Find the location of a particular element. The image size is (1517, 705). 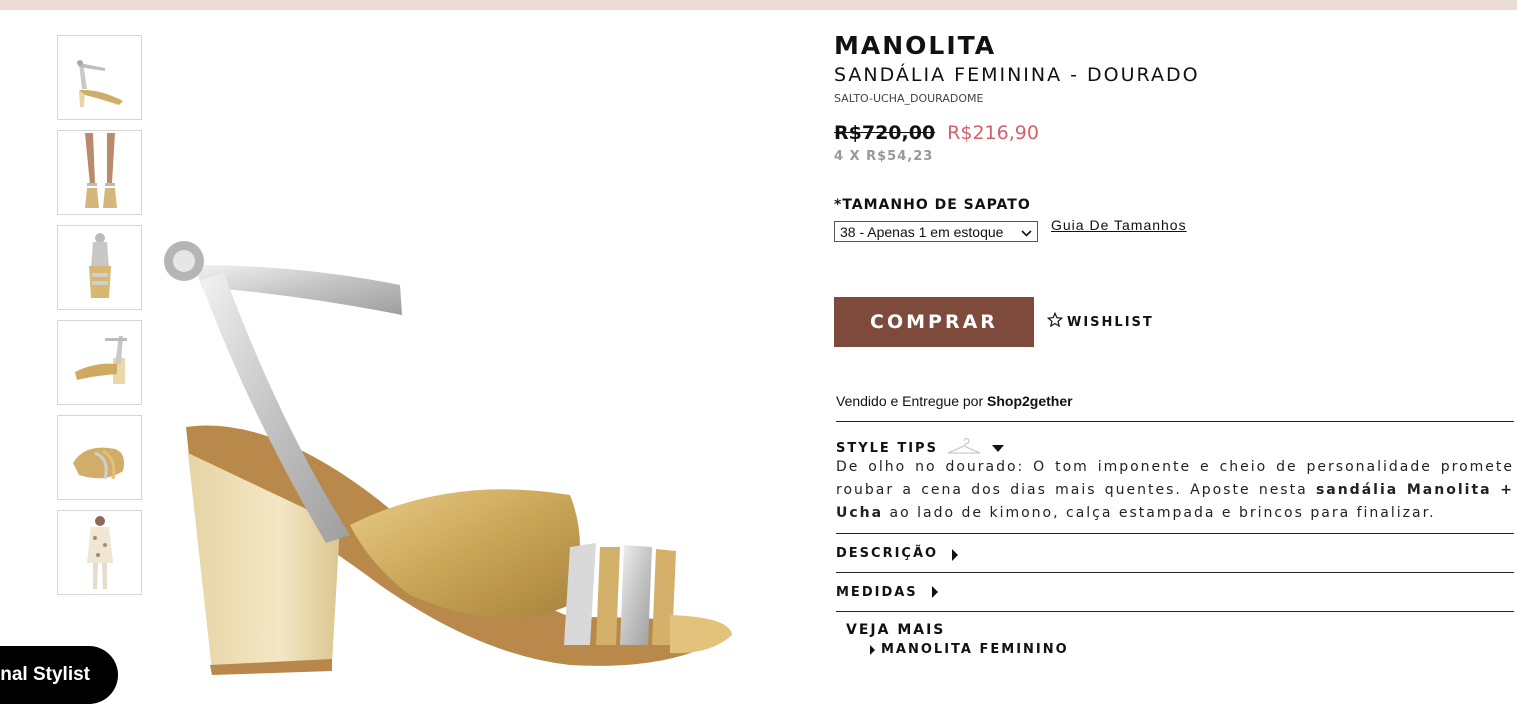

caret-down-icon is located at coordinates (997, 448).